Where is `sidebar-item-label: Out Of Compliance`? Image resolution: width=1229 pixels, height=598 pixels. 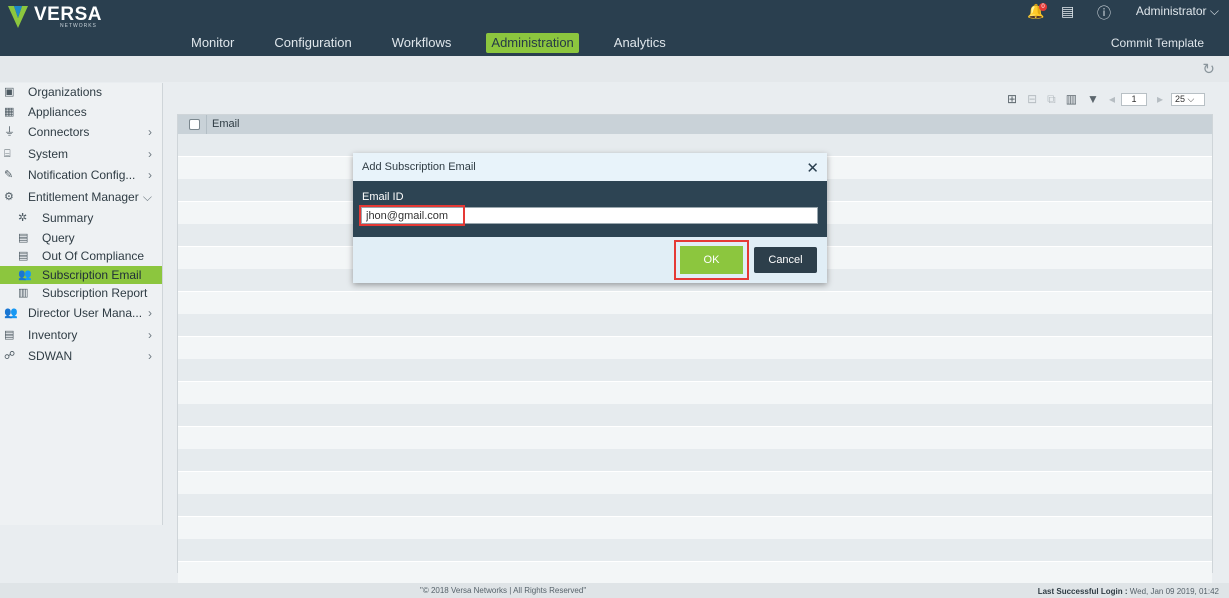
sidebar-item-label: Out Of Compliance is located at coordinates (93, 256).